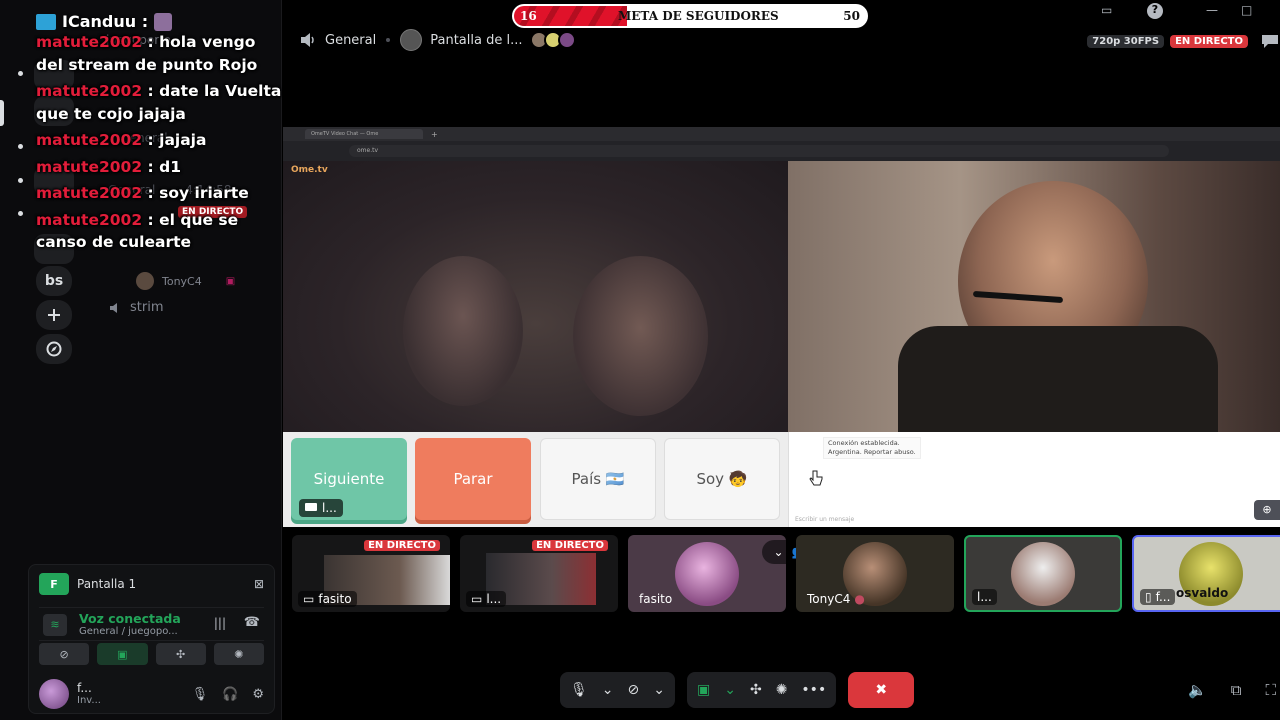  I want to click on user-controls: 🎙 🎧 ⚙, so click(228, 694).